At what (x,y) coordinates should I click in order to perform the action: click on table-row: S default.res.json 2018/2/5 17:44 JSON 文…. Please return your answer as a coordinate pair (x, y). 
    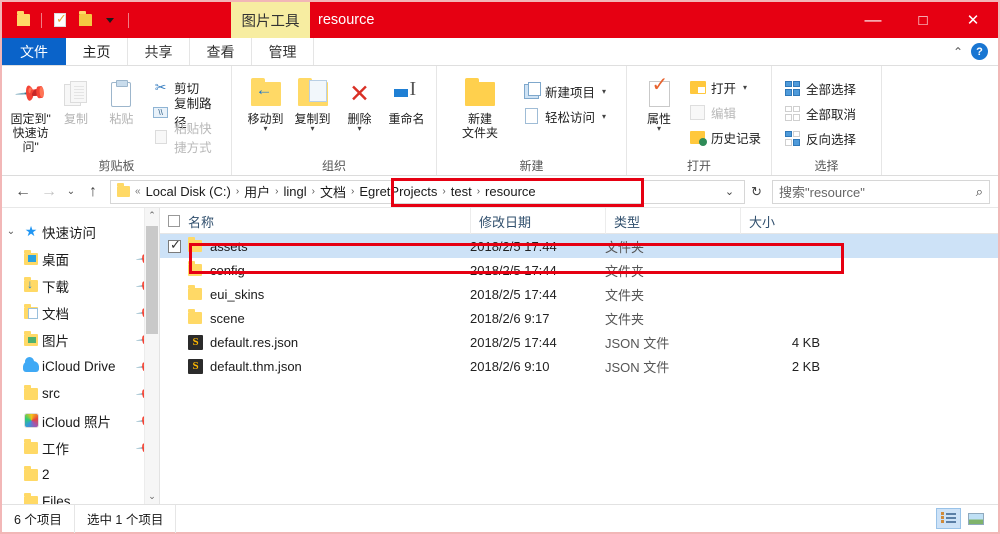
    Looking at the image, I should click on (579, 342).